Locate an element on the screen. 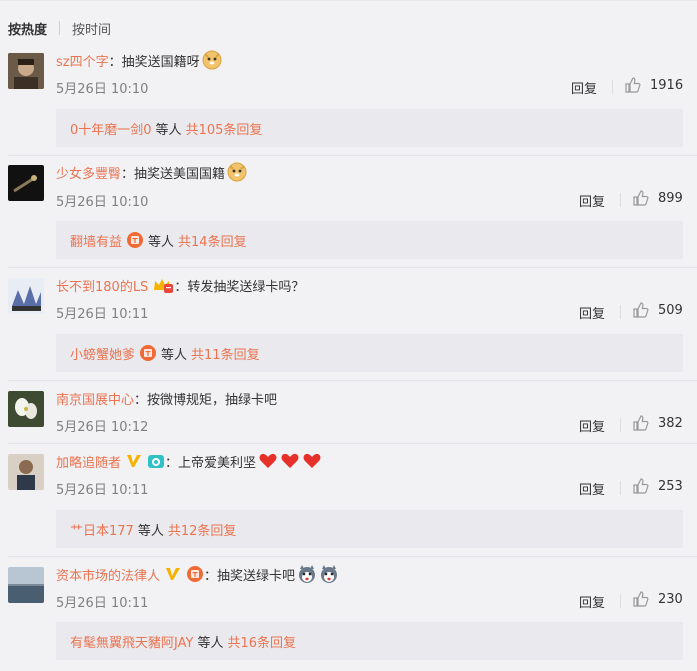  like-count: 382 is located at coordinates (670, 423).